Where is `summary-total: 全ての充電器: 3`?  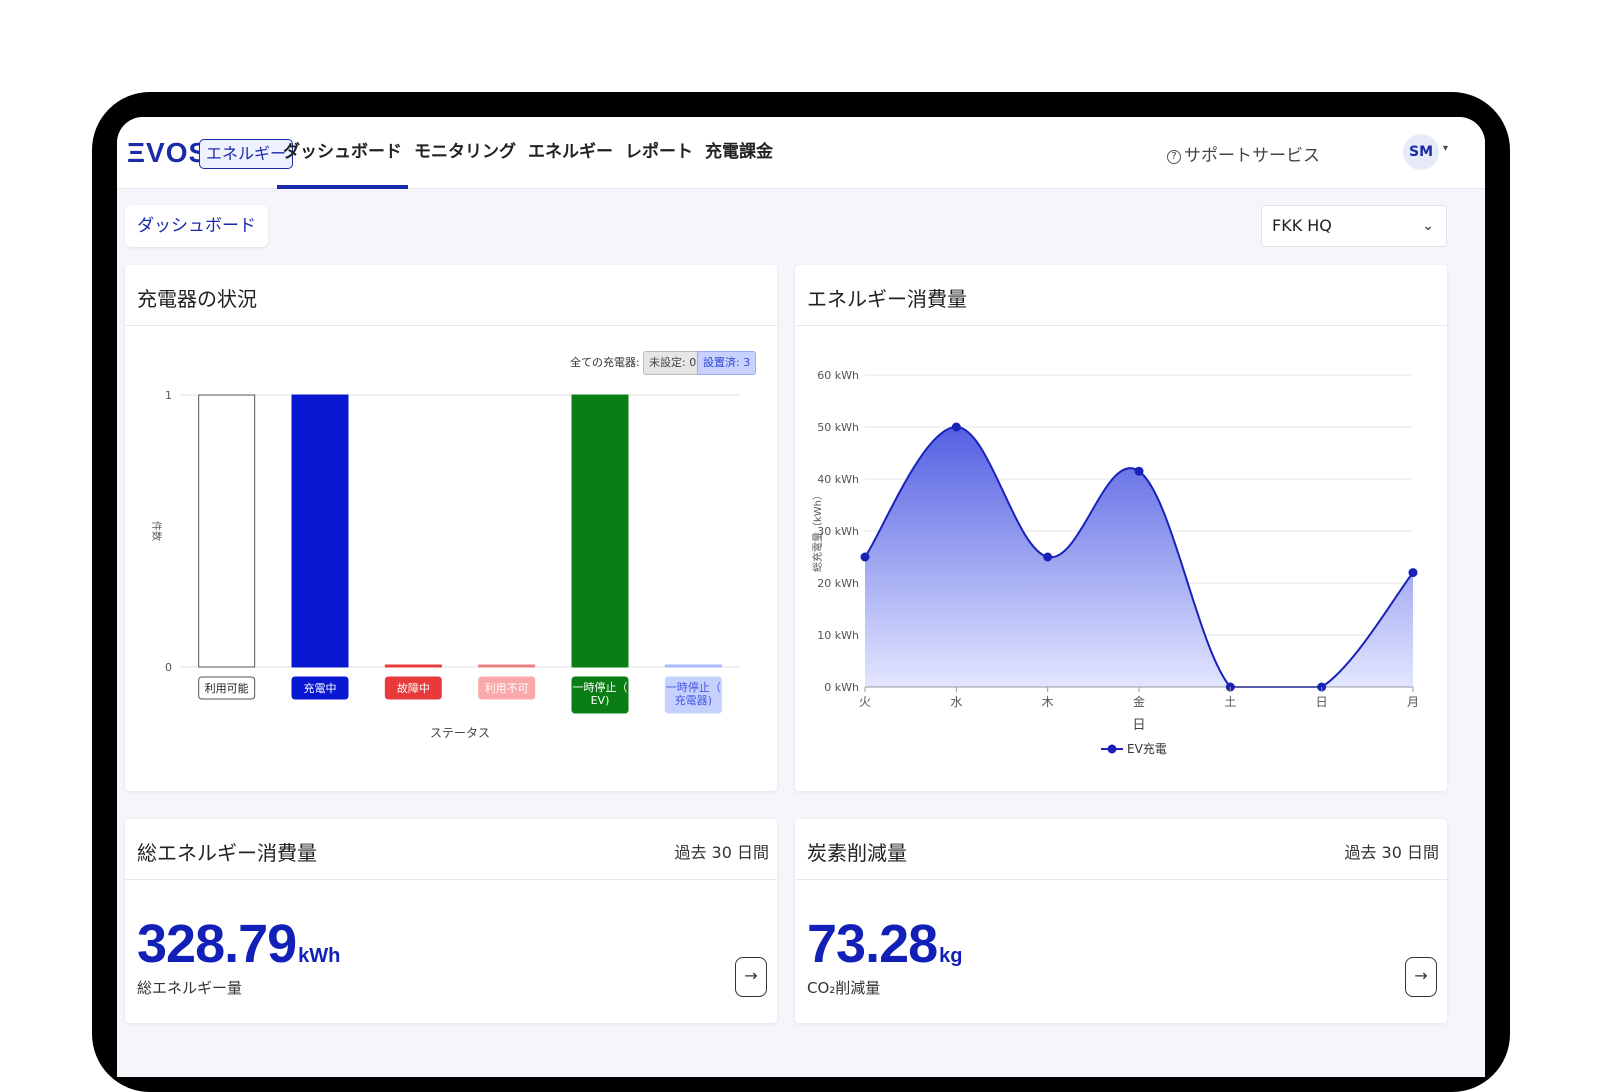
summary-total: 全ての充電器: 3 is located at coordinates (610, 362).